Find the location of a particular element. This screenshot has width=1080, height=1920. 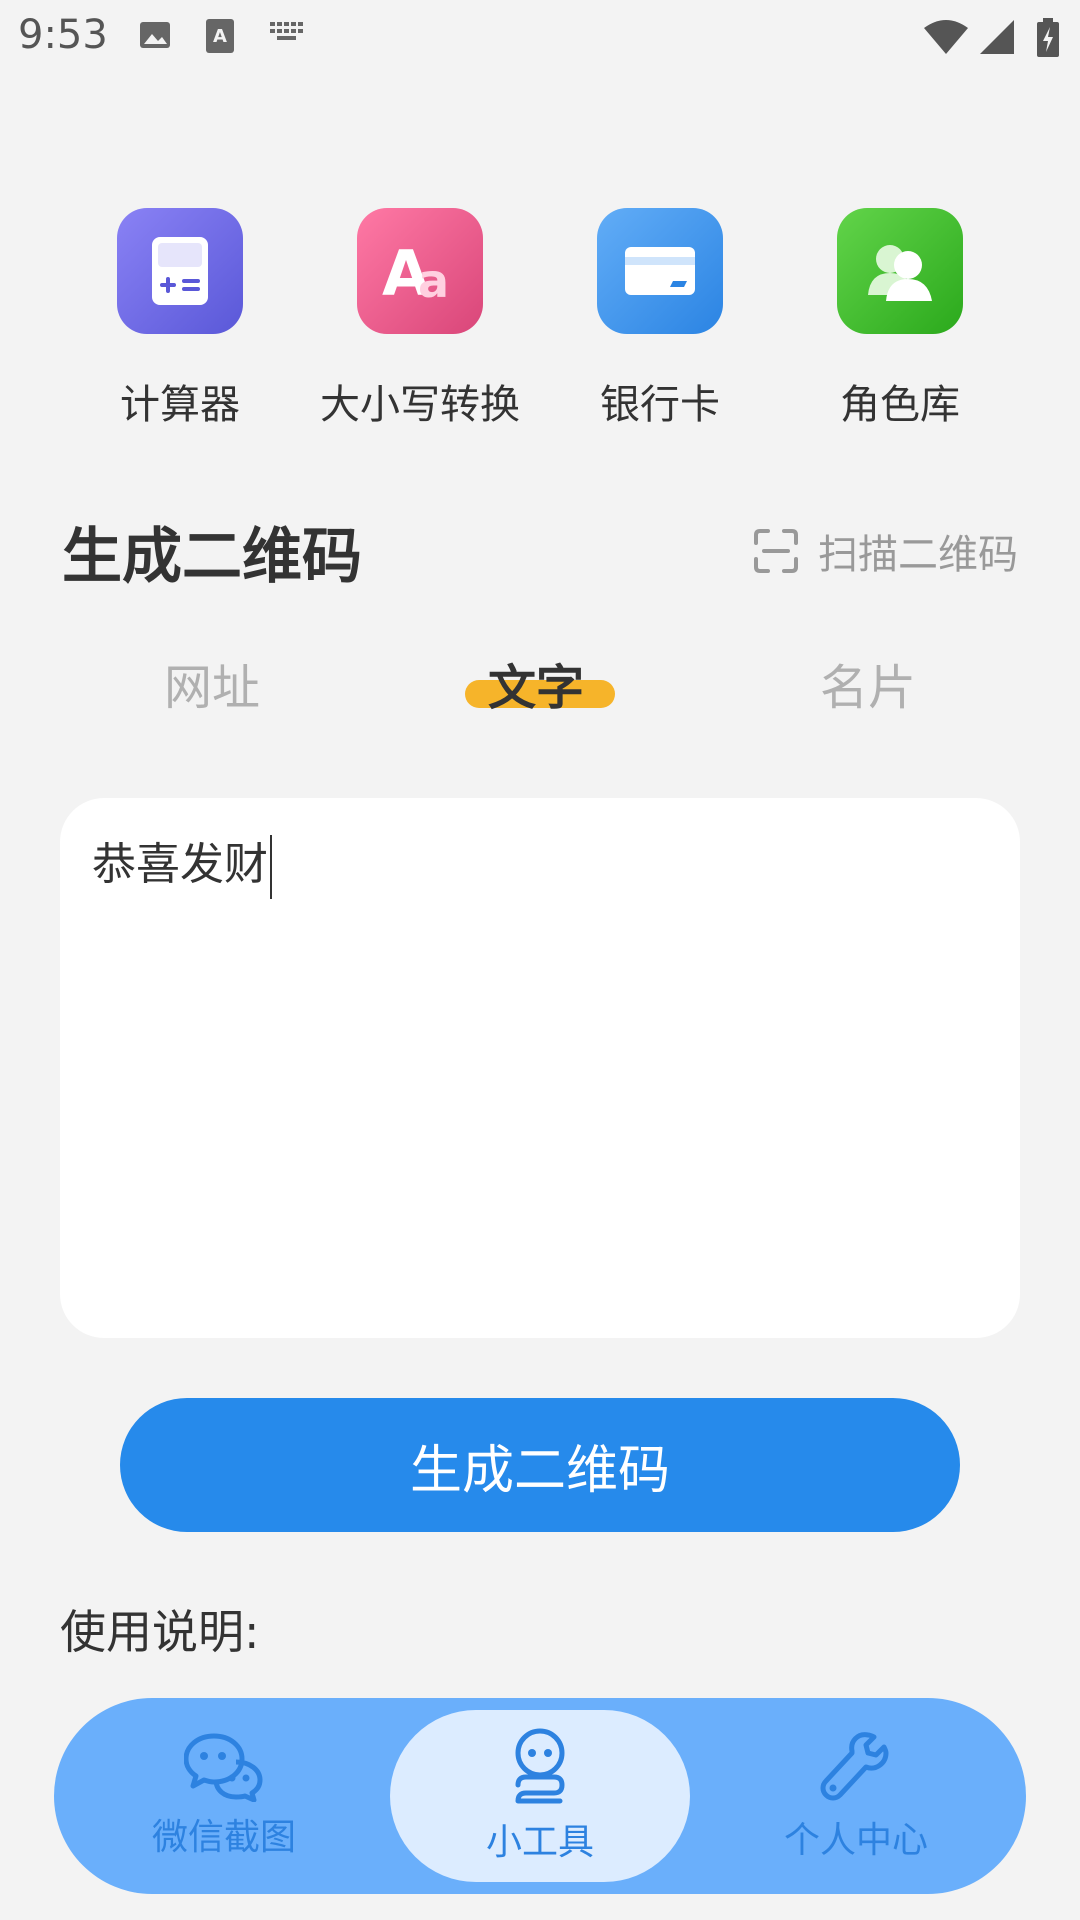

signal-icon is located at coordinates (997, 37).